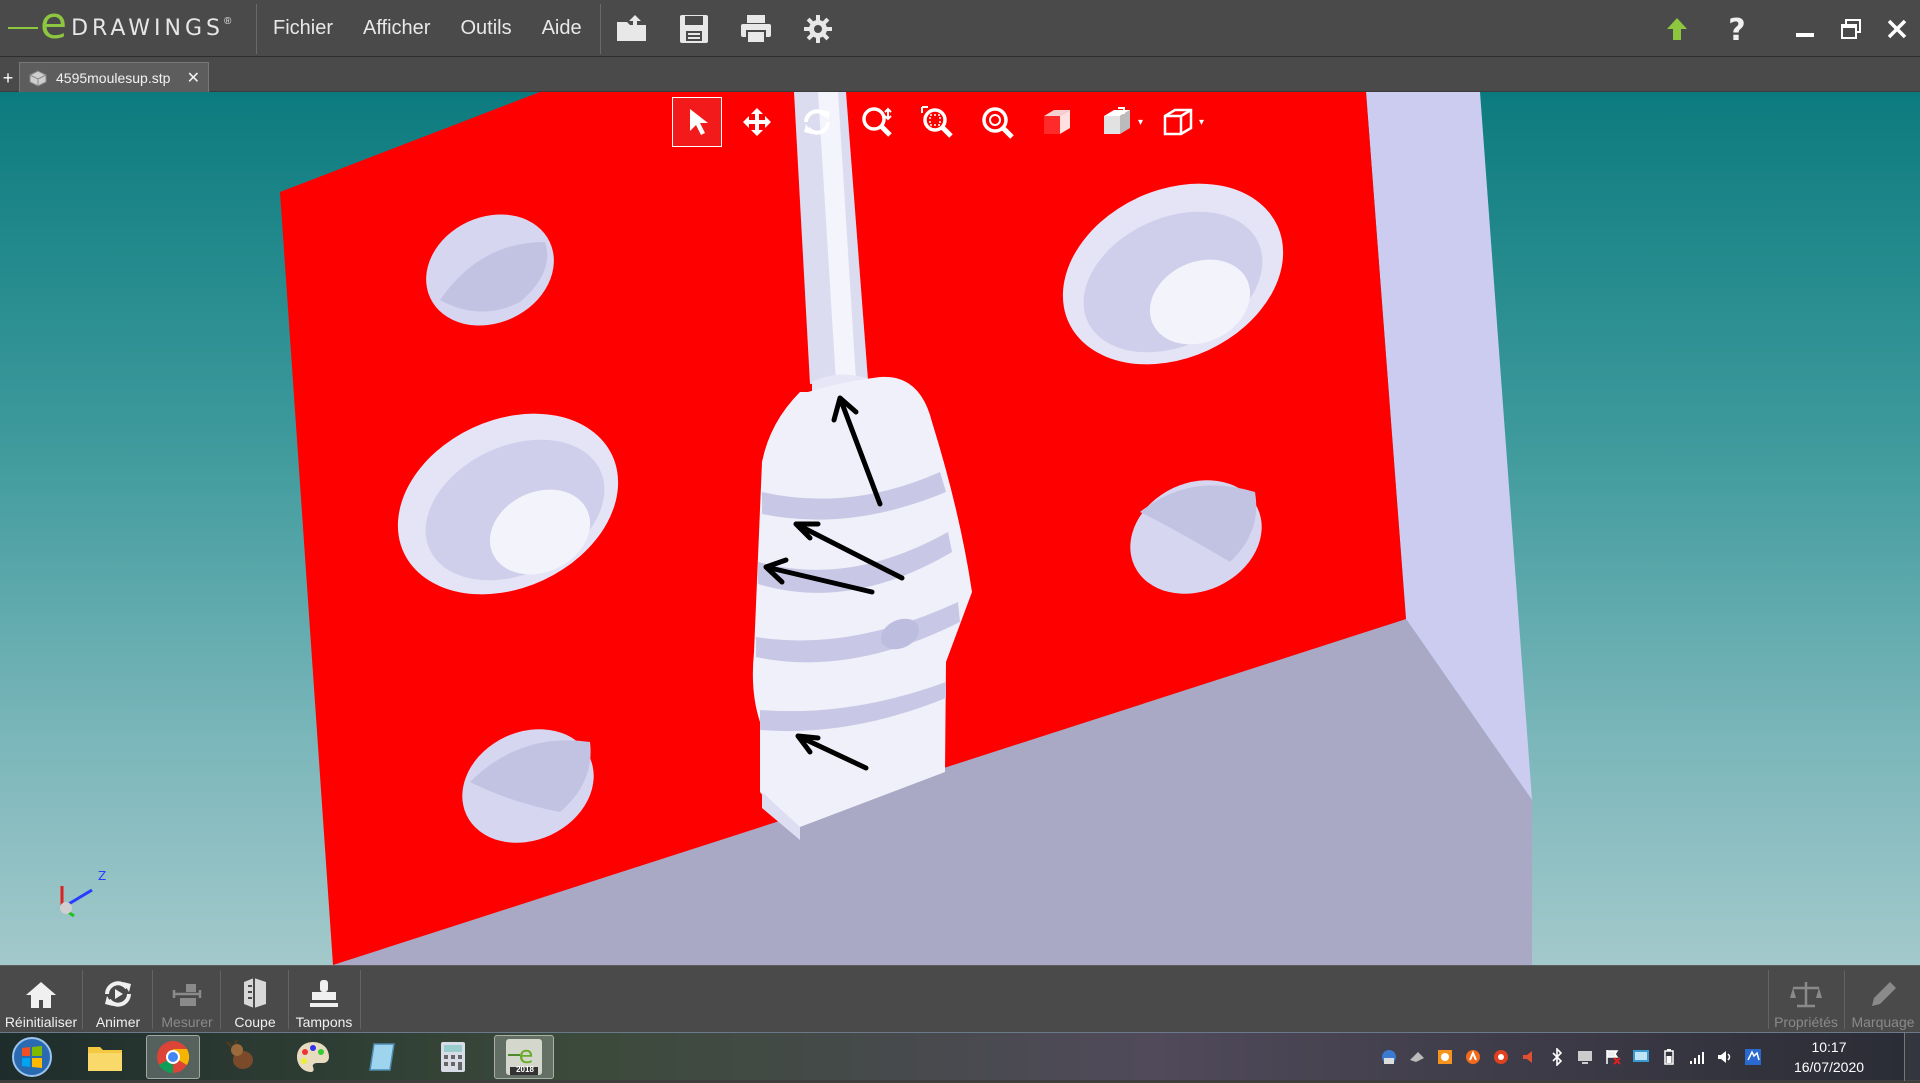 Image resolution: width=1920 pixels, height=1083 pixels. Describe the element at coordinates (1529, 1057) in the screenshot. I see `volume-low-icon` at that location.